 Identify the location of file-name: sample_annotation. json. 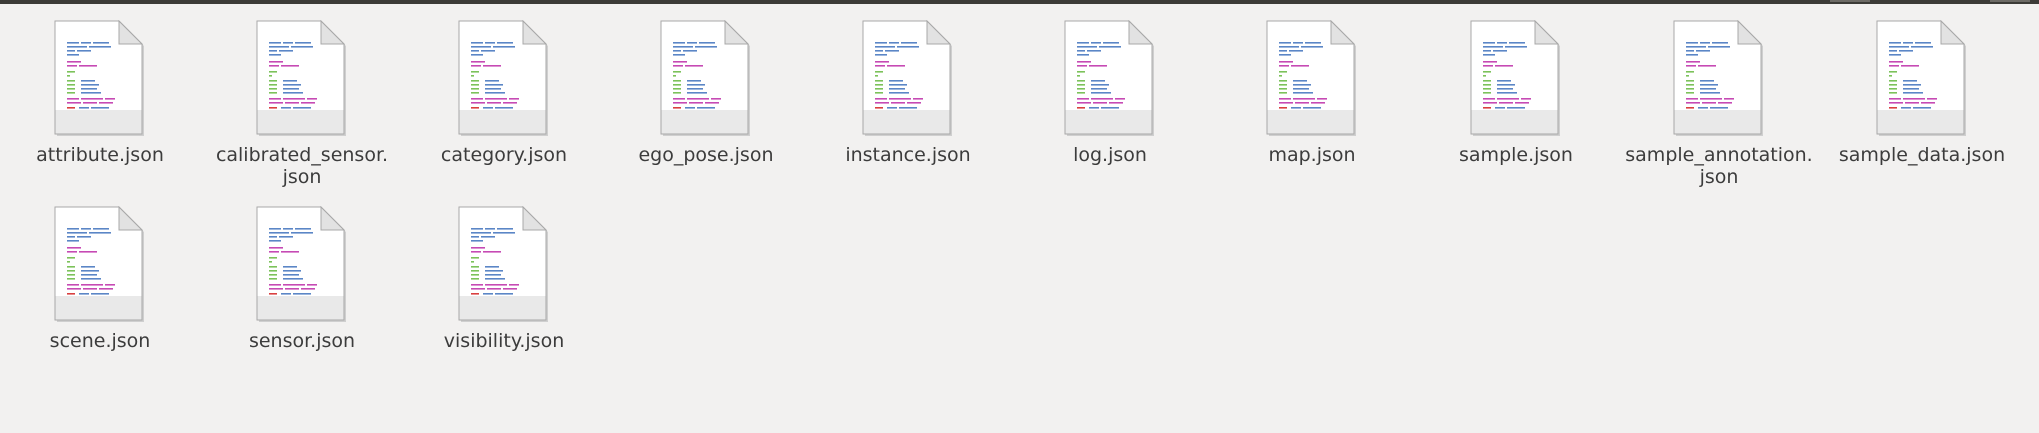
(1719, 166).